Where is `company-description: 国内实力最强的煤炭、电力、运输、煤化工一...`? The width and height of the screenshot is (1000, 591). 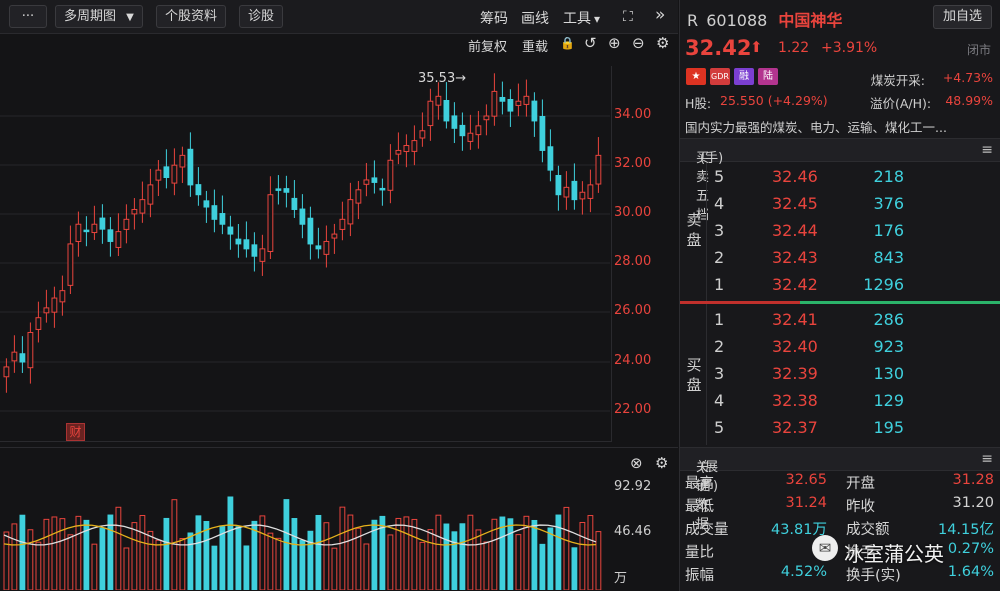 company-description: 国内实力最强的煤炭、电力、运输、煤化工一... is located at coordinates (839, 126).